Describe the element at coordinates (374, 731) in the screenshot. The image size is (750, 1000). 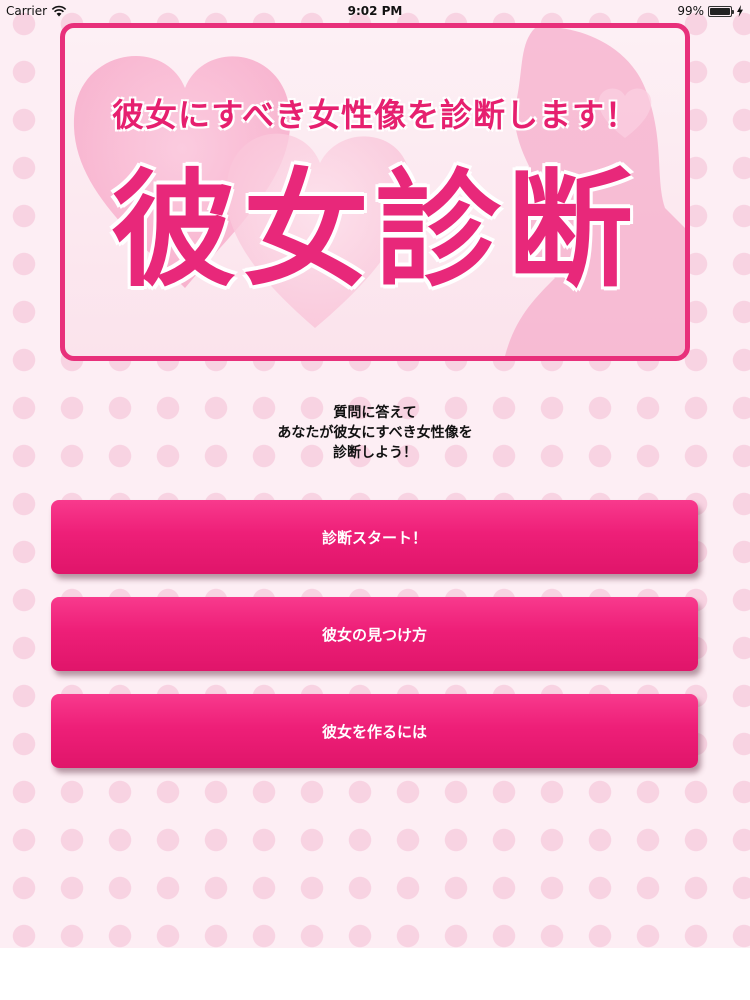
I see `how-to-get-girlfriend-button: 彼女を作るには` at that location.